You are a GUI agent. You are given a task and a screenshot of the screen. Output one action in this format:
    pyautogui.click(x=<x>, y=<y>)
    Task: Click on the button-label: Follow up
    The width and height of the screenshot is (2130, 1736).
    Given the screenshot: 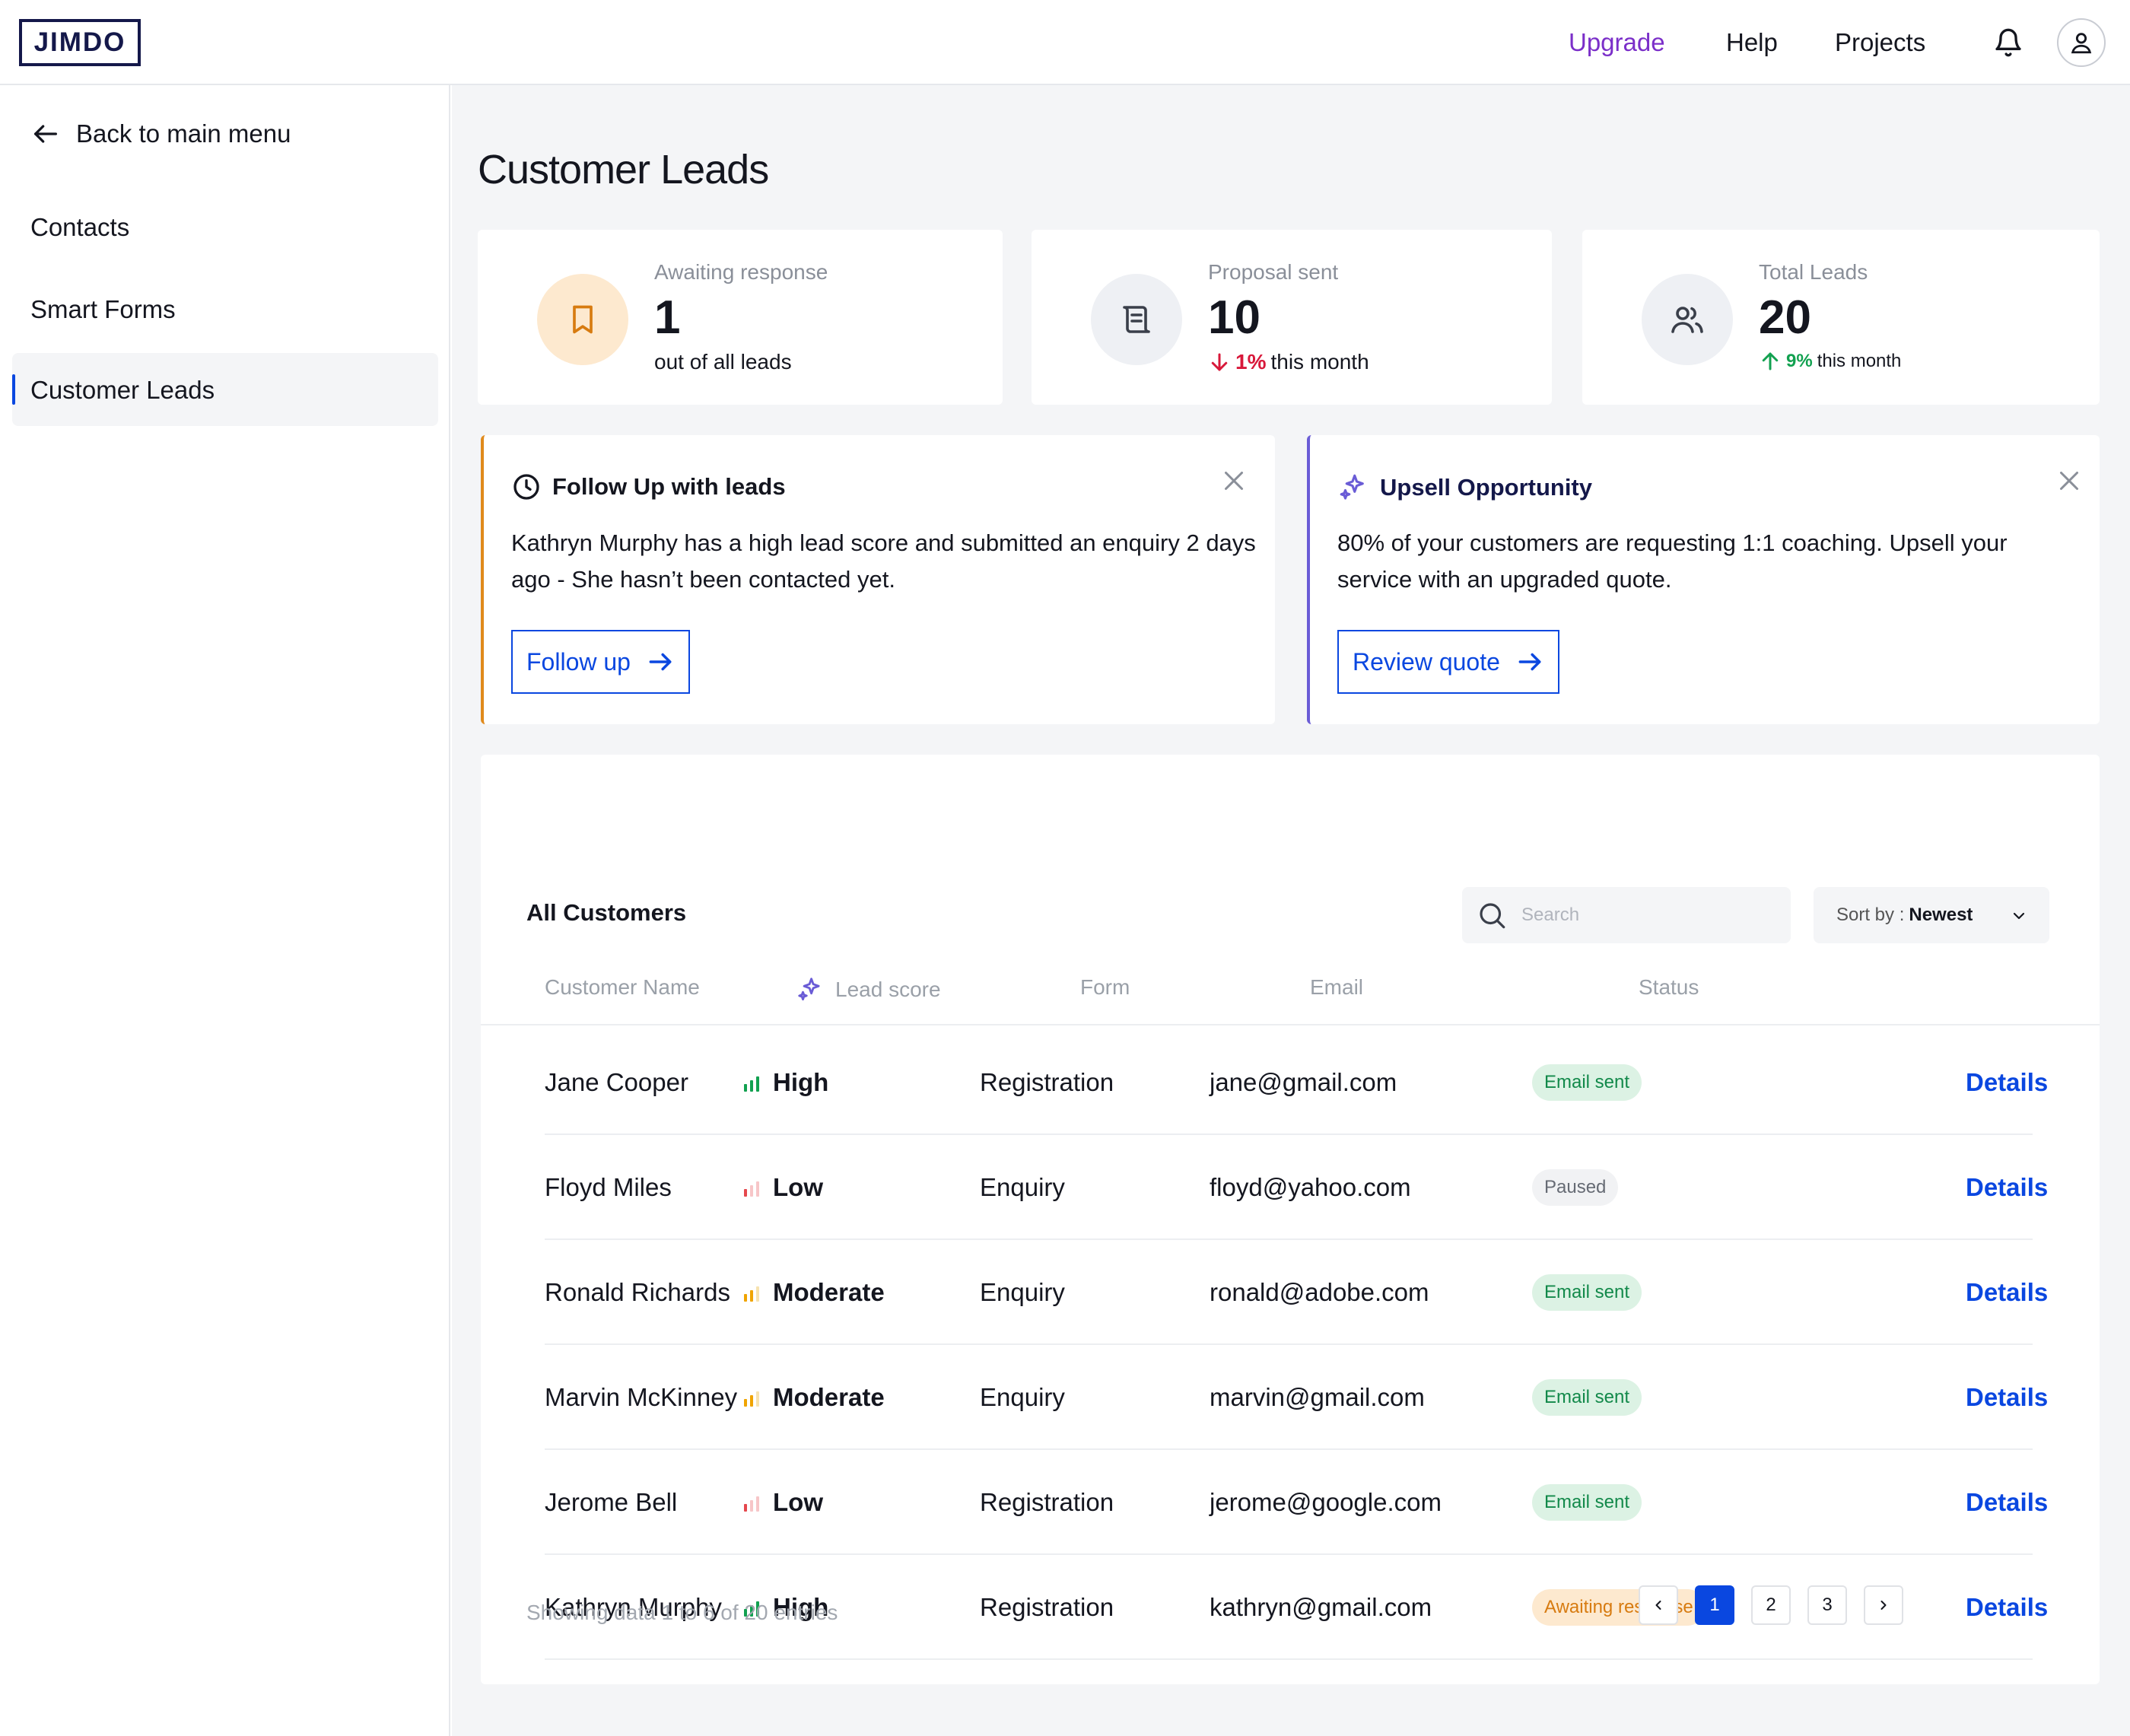 What is the action you would take?
    pyautogui.click(x=578, y=661)
    